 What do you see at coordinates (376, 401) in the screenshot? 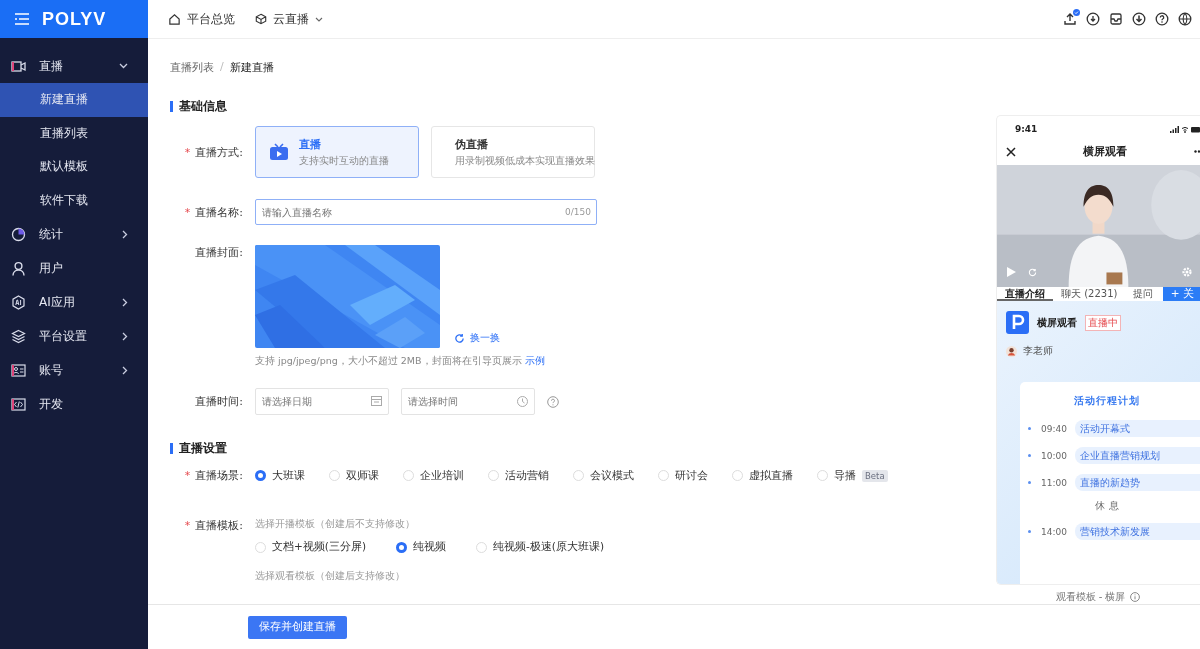
I see `calendar-icon` at bounding box center [376, 401].